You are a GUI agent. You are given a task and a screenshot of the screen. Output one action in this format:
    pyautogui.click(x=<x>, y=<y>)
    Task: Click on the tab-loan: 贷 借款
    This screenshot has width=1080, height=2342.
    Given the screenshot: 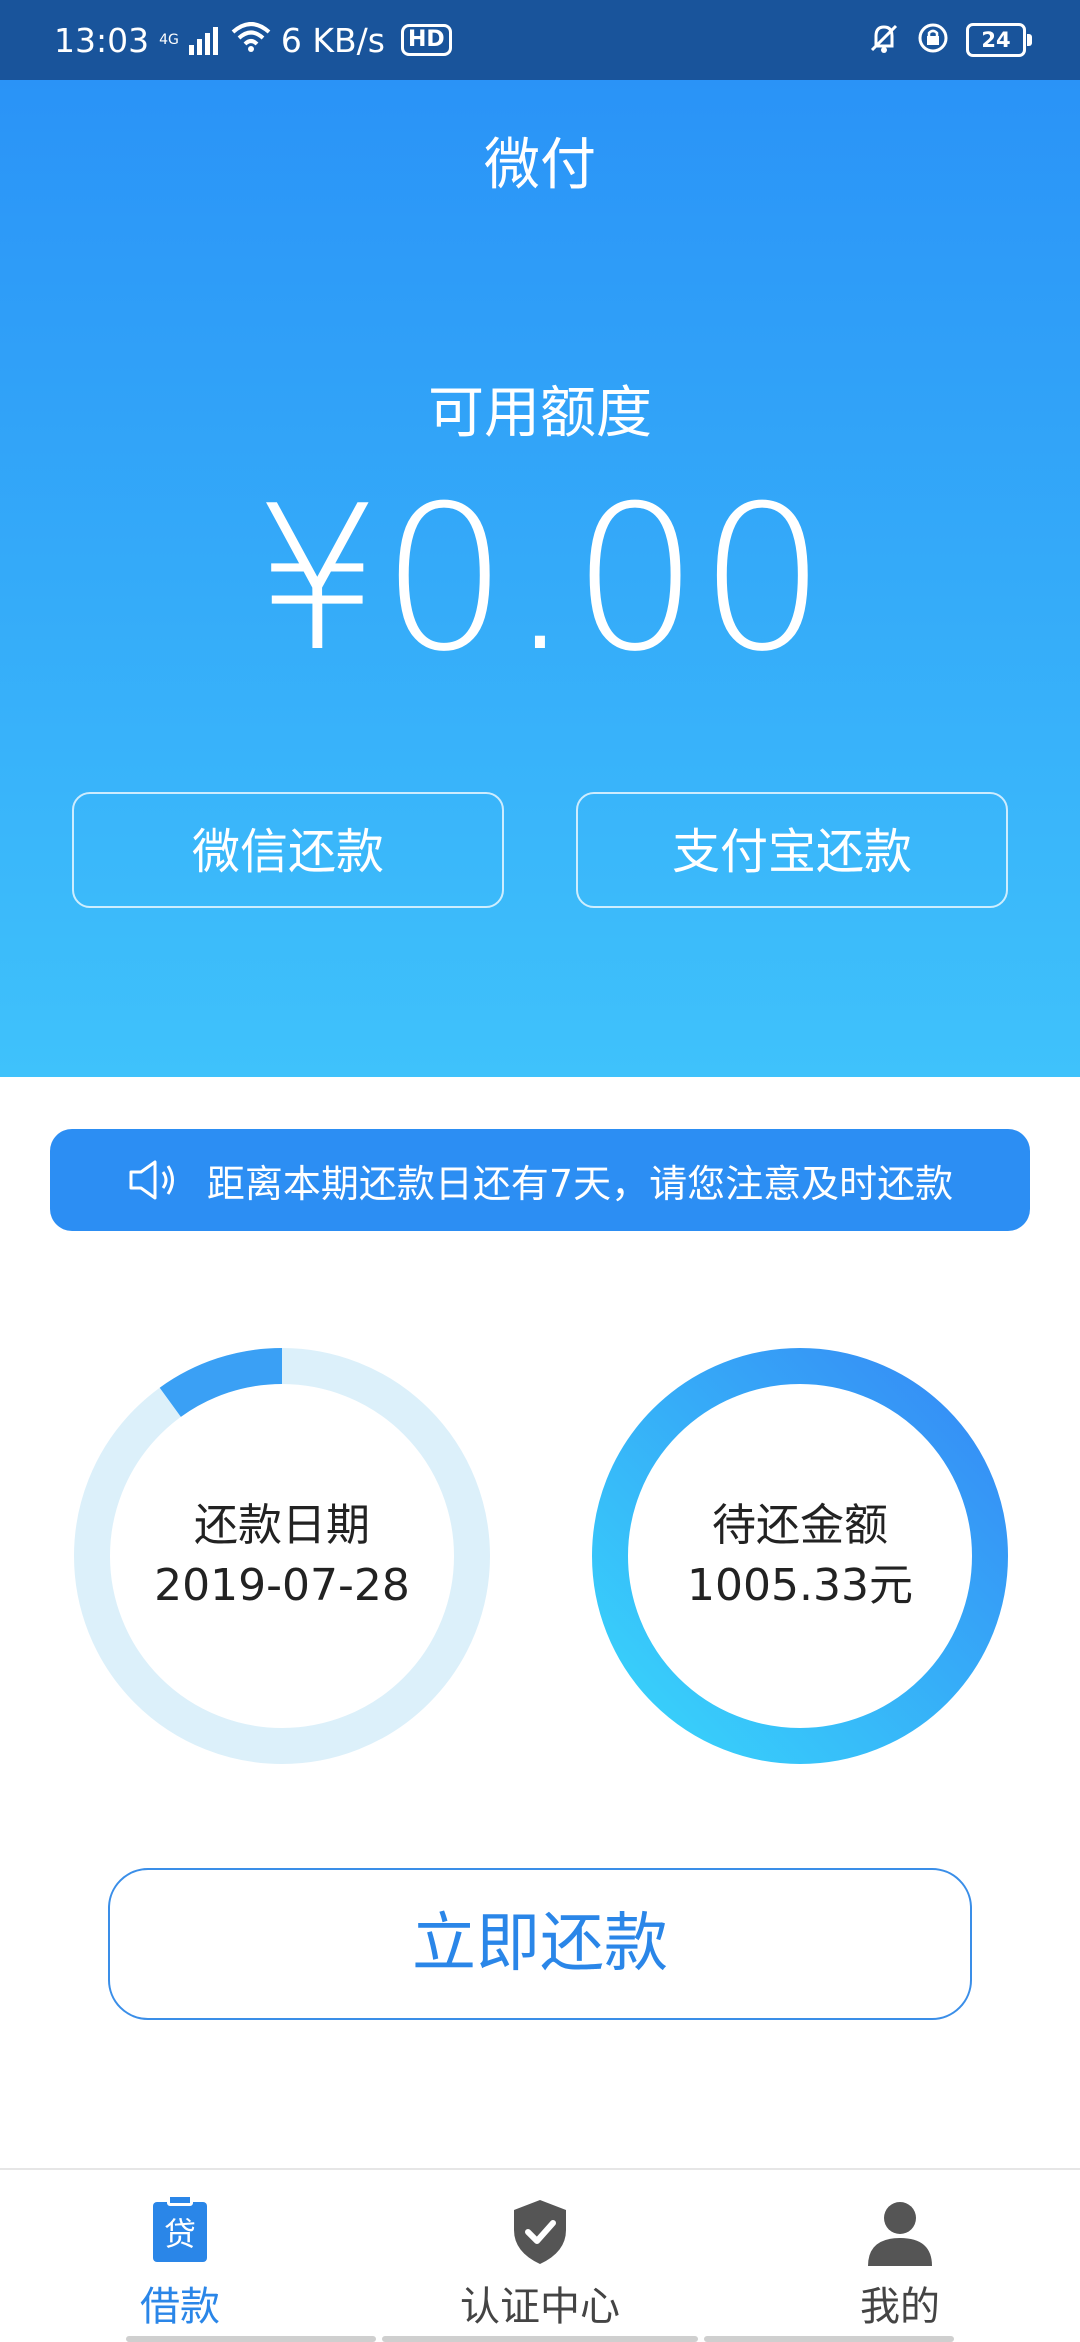 What is the action you would take?
    pyautogui.click(x=180, y=2256)
    